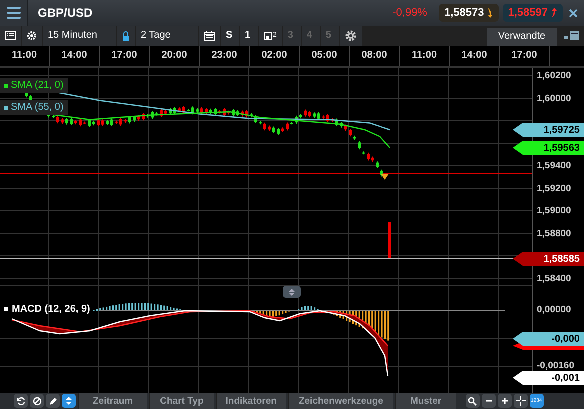 The image size is (584, 409). I want to click on lock-icon, so click(126, 35).